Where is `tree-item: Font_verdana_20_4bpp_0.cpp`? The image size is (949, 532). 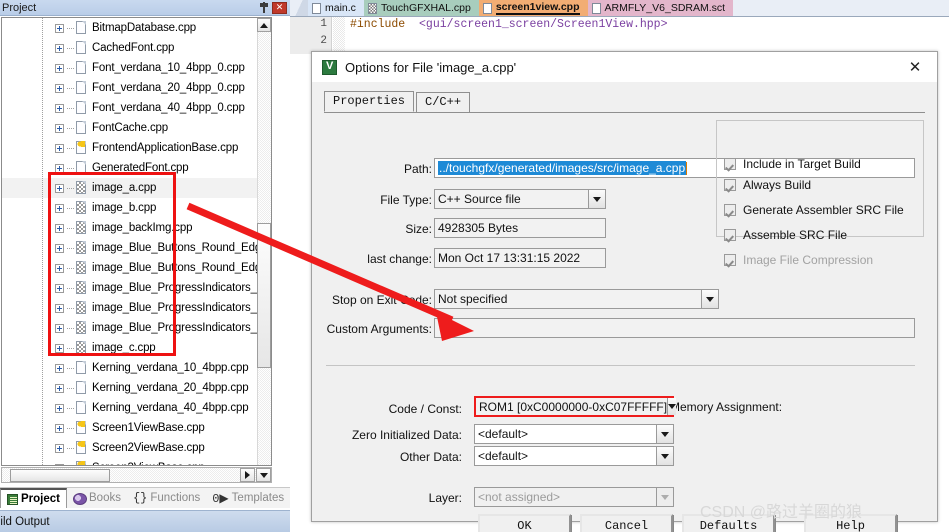
tree-item: Font_verdana_20_4bpp_0.cpp is located at coordinates (130, 88).